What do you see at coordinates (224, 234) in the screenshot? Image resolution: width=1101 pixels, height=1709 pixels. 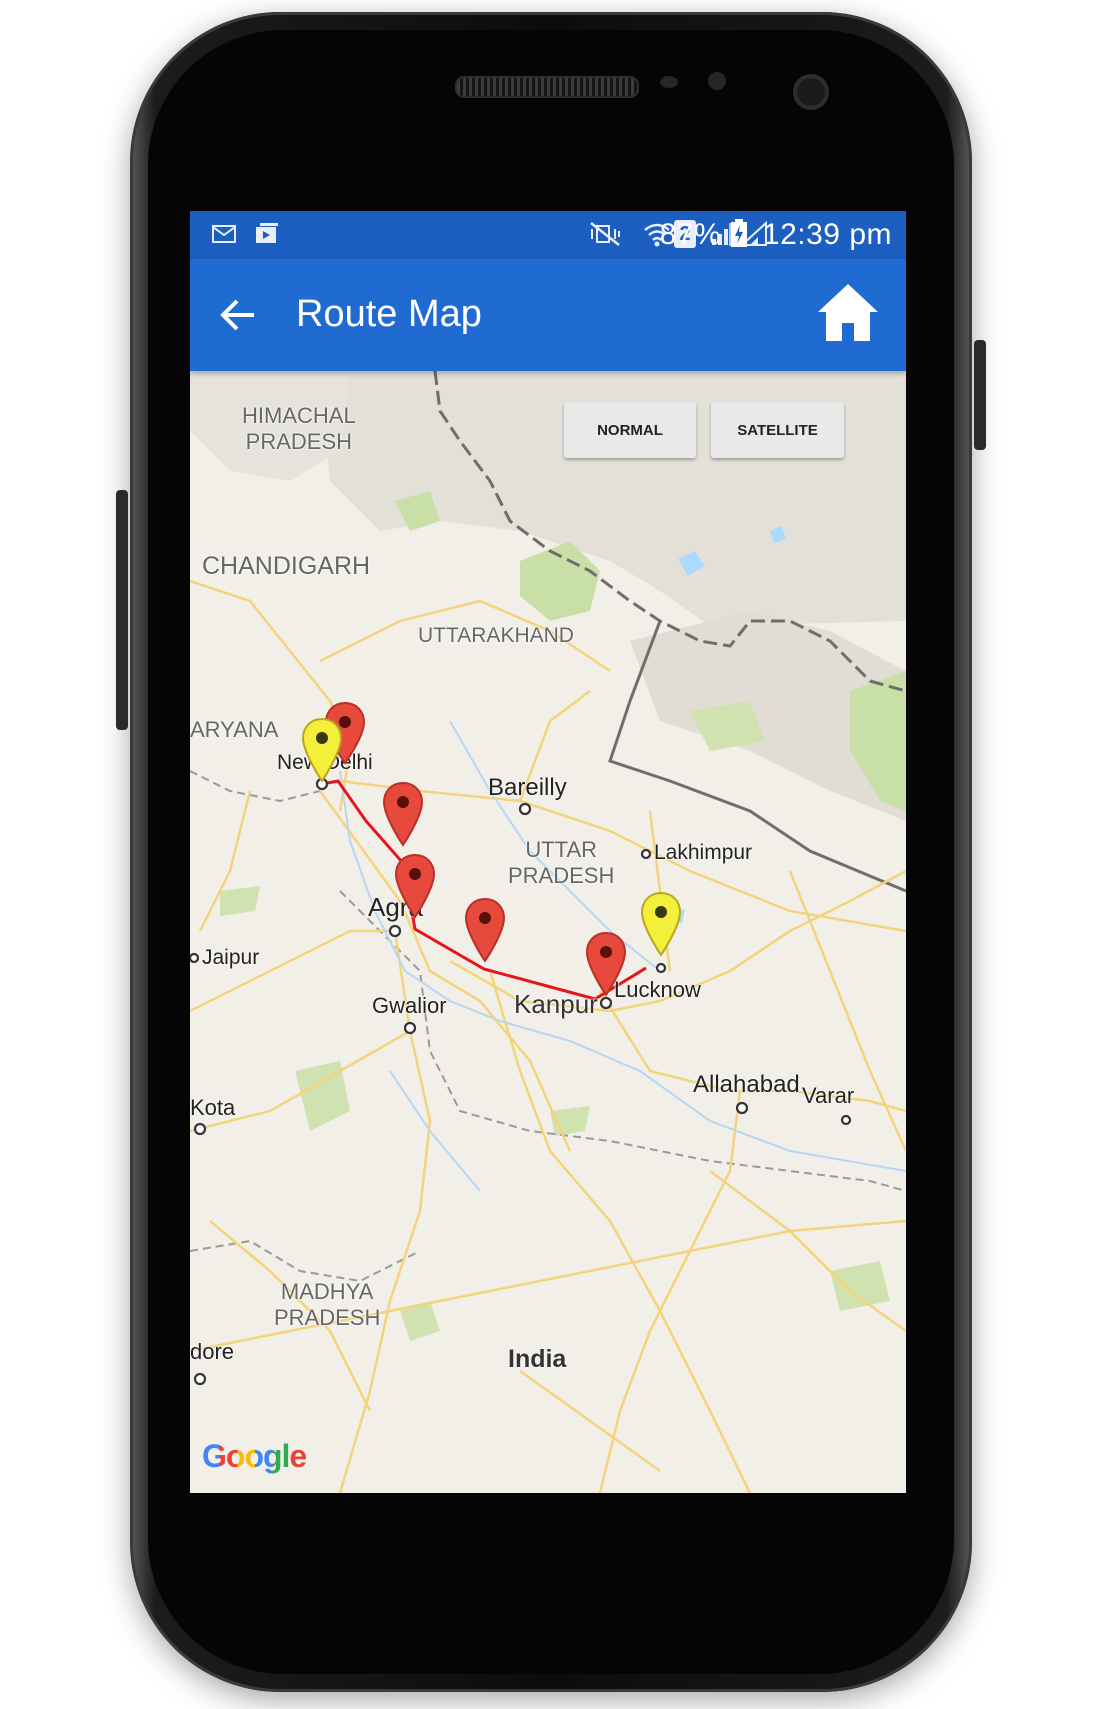 I see `mail-icon` at bounding box center [224, 234].